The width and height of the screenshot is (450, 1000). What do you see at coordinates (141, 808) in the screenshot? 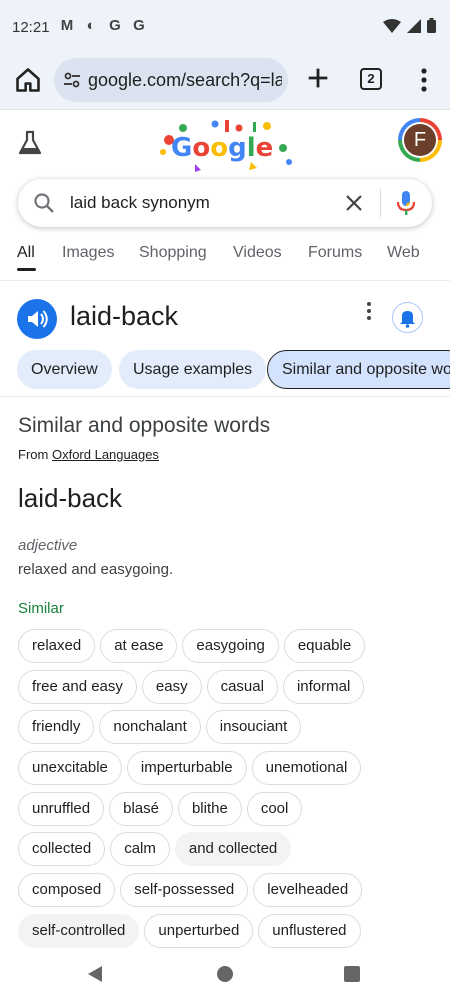
I see `synonym-chip: blasé` at bounding box center [141, 808].